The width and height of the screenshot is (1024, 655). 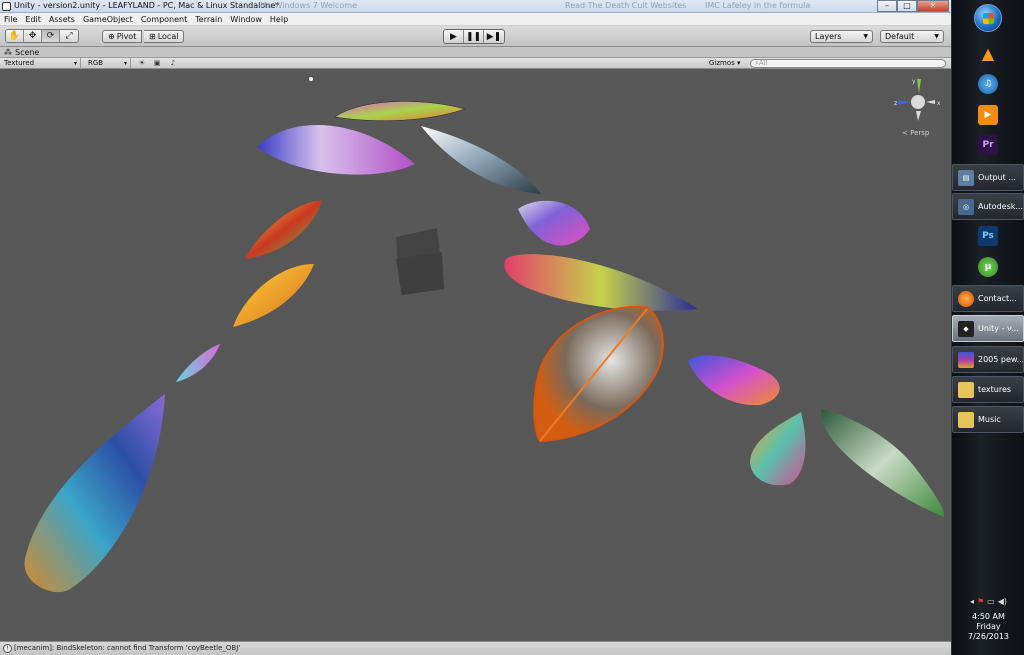 What do you see at coordinates (69, 36) in the screenshot?
I see `scale-tool-icon: ⤢` at bounding box center [69, 36].